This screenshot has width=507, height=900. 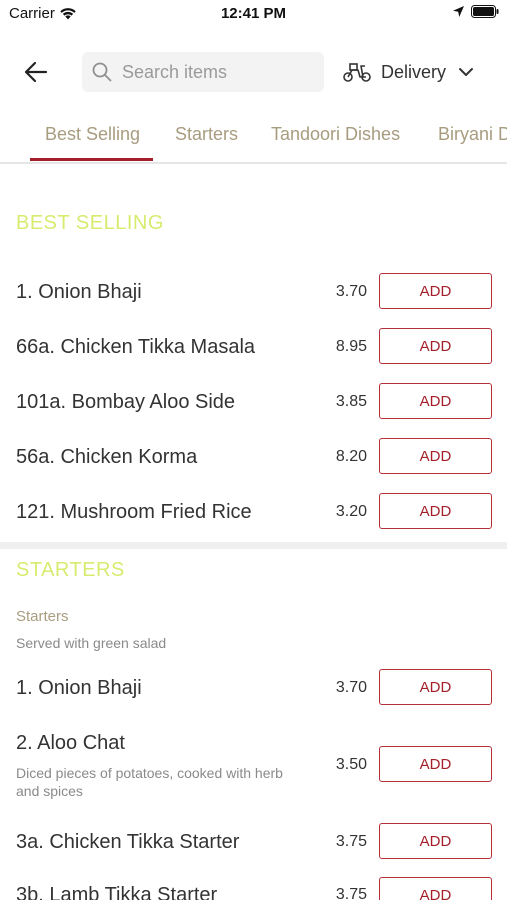 What do you see at coordinates (485, 11) in the screenshot?
I see `battery-icon` at bounding box center [485, 11].